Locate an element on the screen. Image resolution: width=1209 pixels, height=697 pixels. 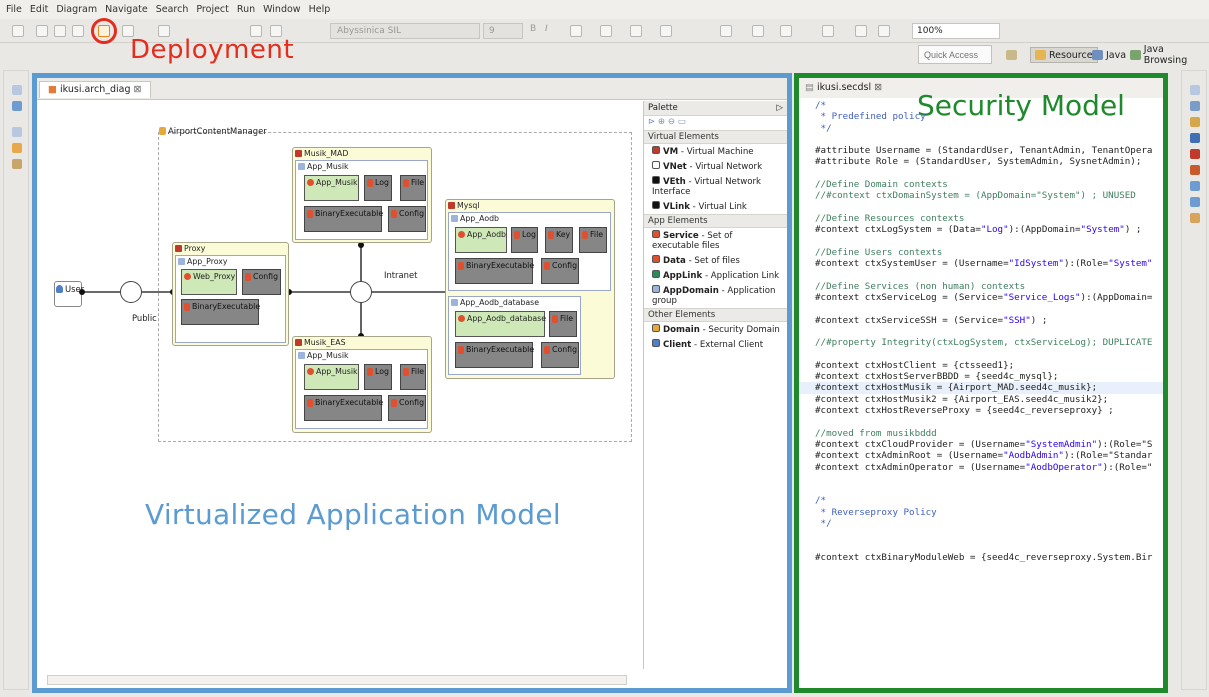
arrange-icon is located at coordinates (726, 31).